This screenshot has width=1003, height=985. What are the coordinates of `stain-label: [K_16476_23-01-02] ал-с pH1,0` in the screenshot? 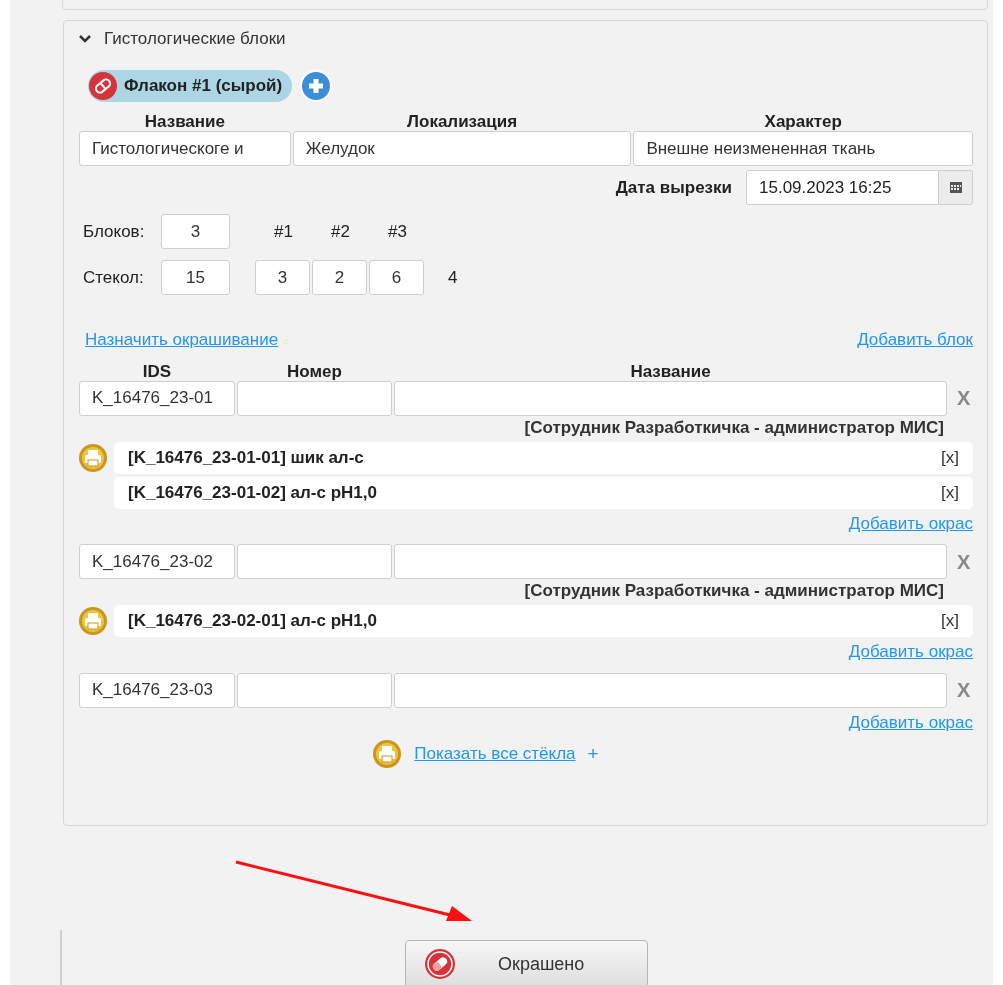 It's located at (252, 492).